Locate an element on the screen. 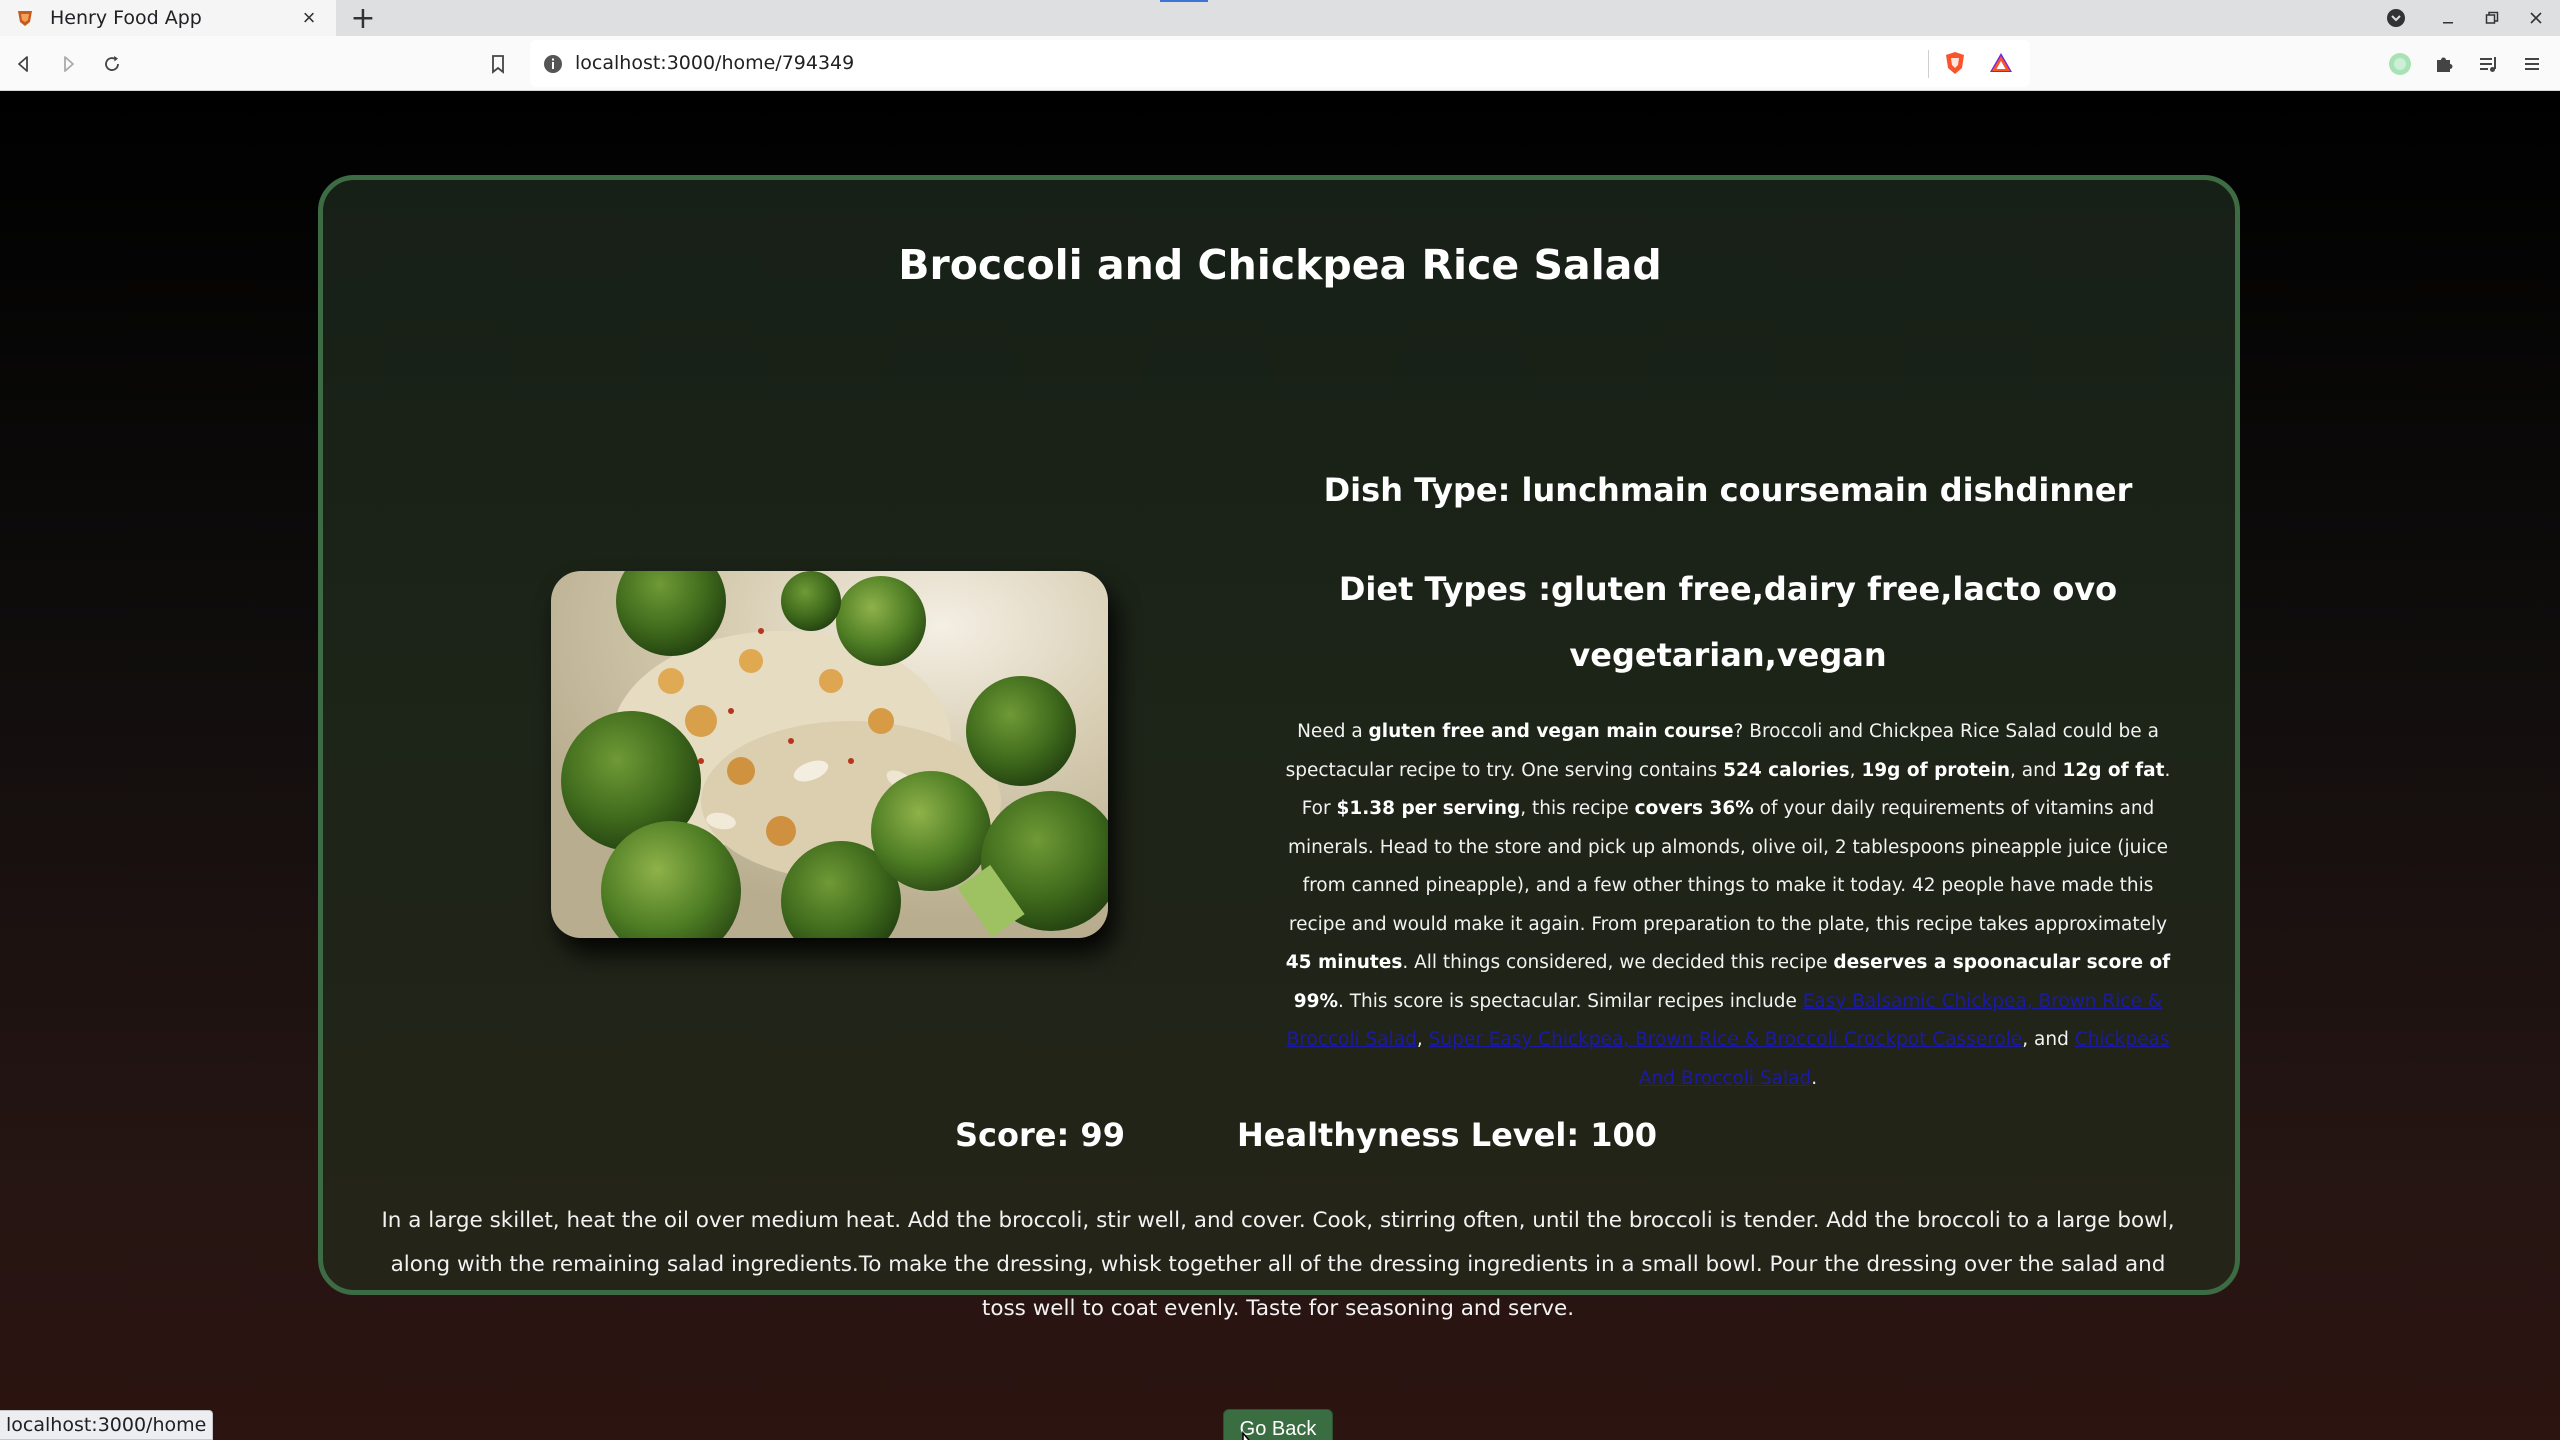  browser-toolbar: localhost:3000/home/794349 is located at coordinates (1280, 63).